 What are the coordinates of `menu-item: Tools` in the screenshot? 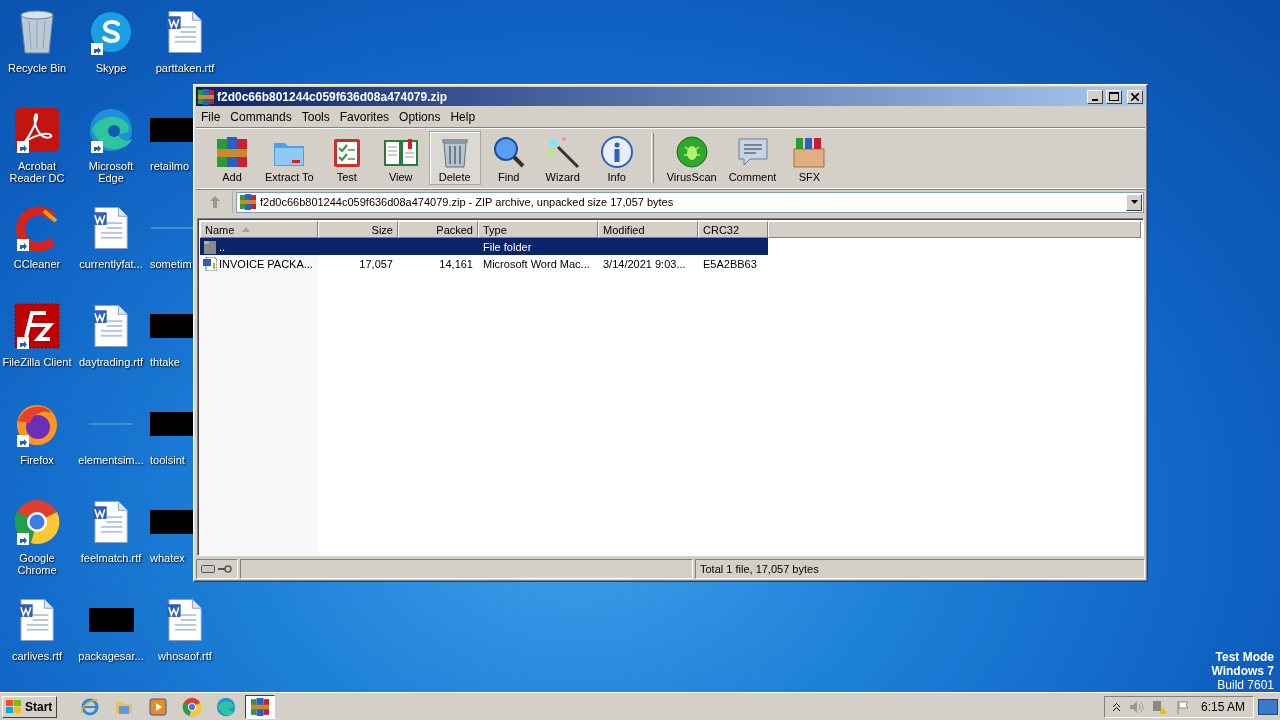 It's located at (315, 116).